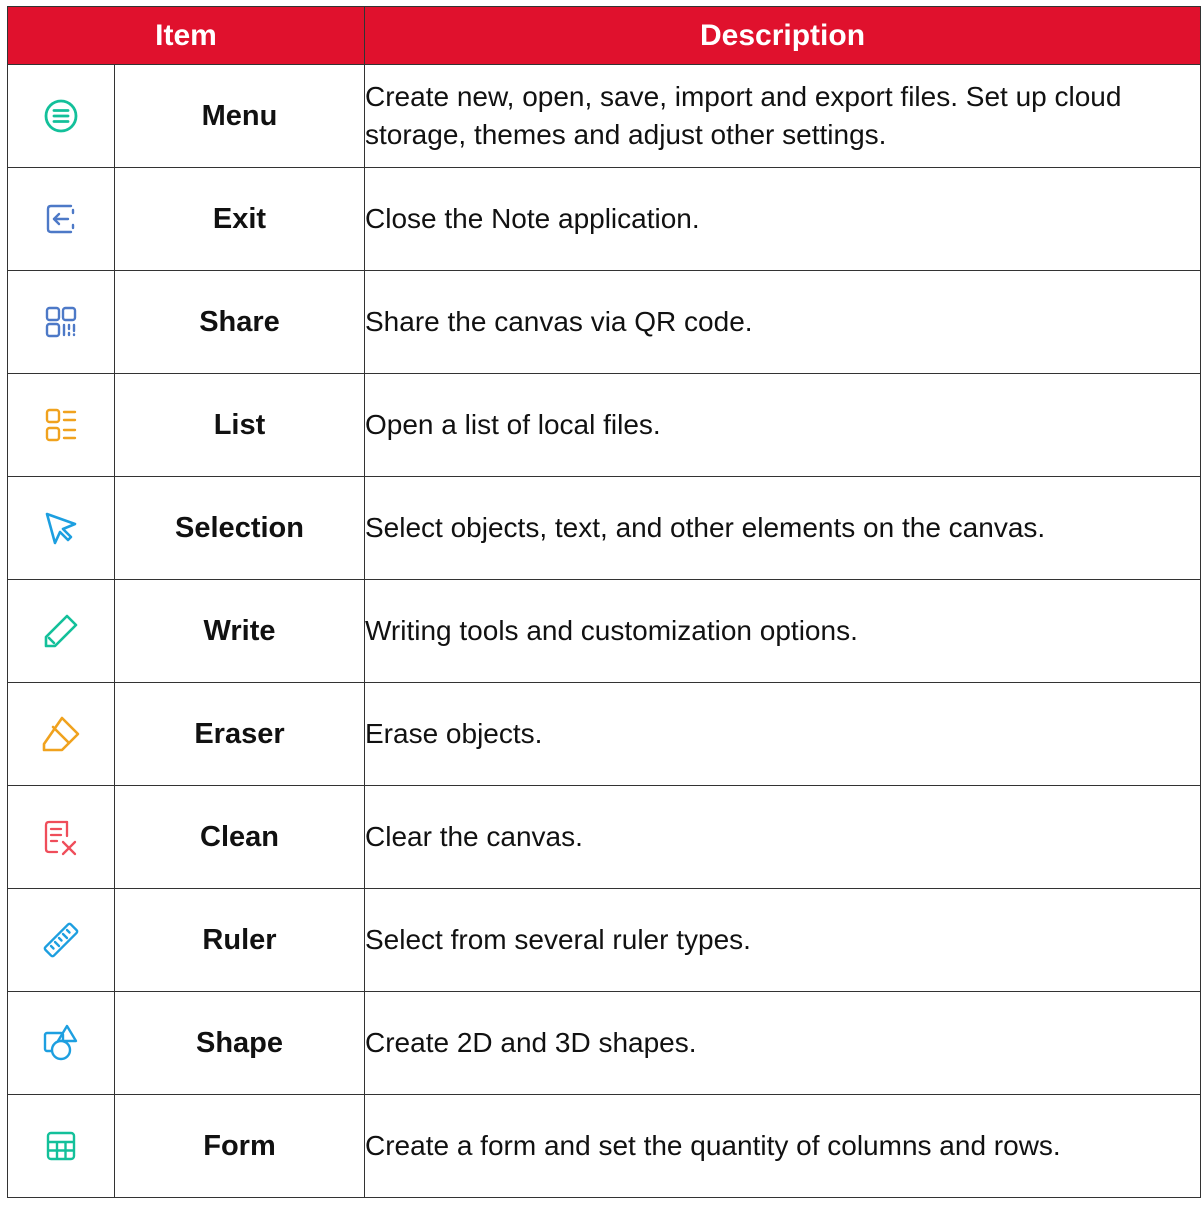  I want to click on table-row-exit: Exit Close the Note application., so click(604, 219).